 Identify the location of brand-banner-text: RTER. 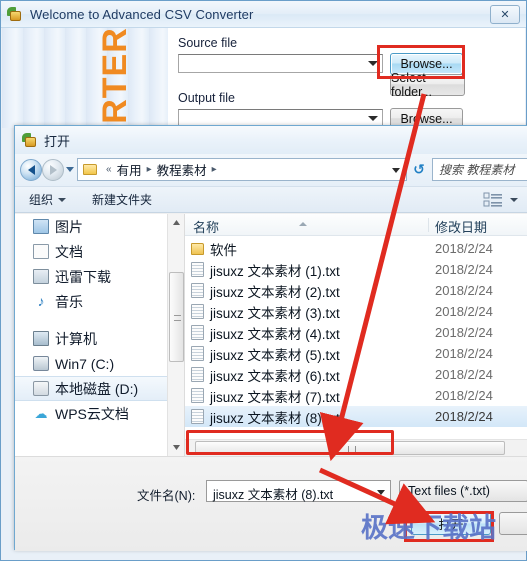
(114, 75).